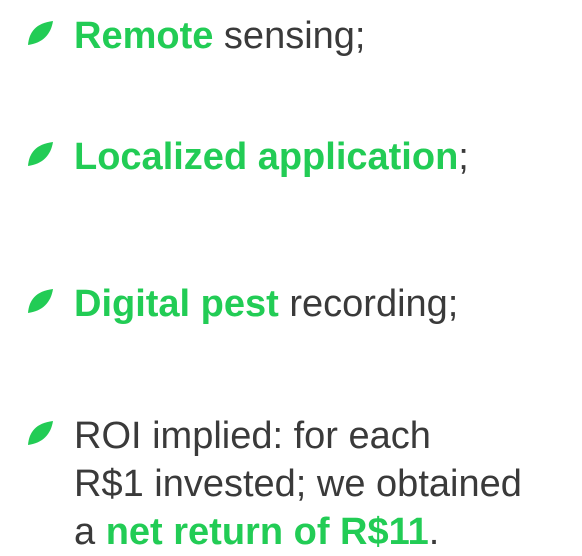  I want to click on roi-line-2: R$1 invested; we obtained, so click(298, 484).